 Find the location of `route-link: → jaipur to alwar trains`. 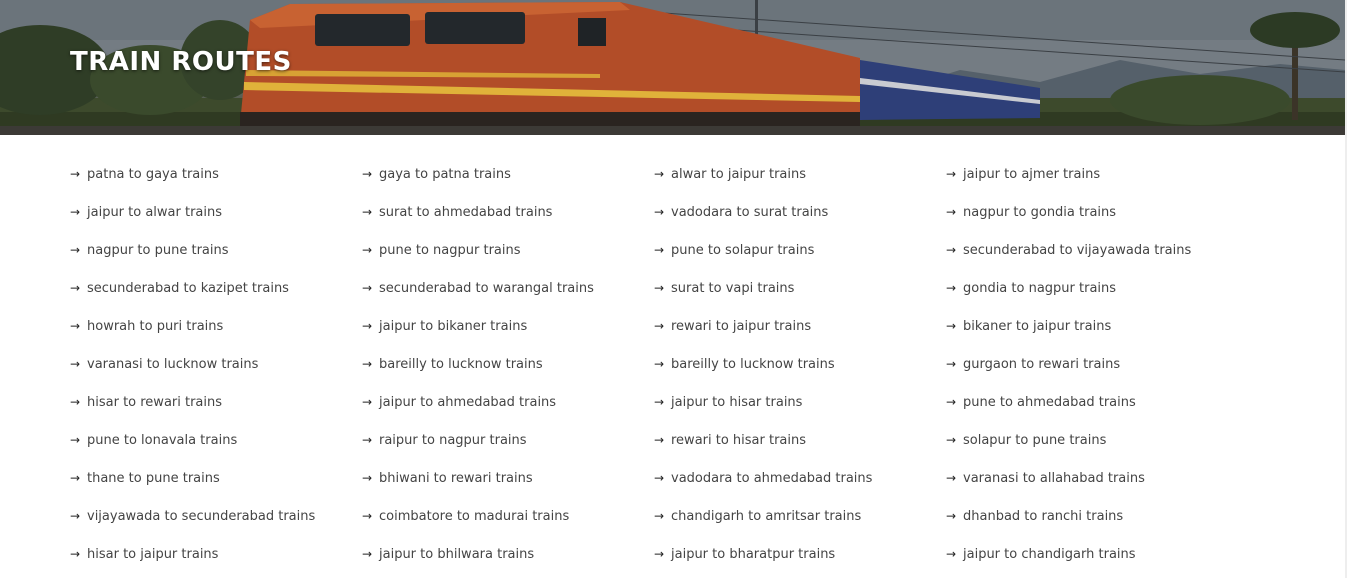

route-link: → jaipur to alwar trains is located at coordinates (216, 212).